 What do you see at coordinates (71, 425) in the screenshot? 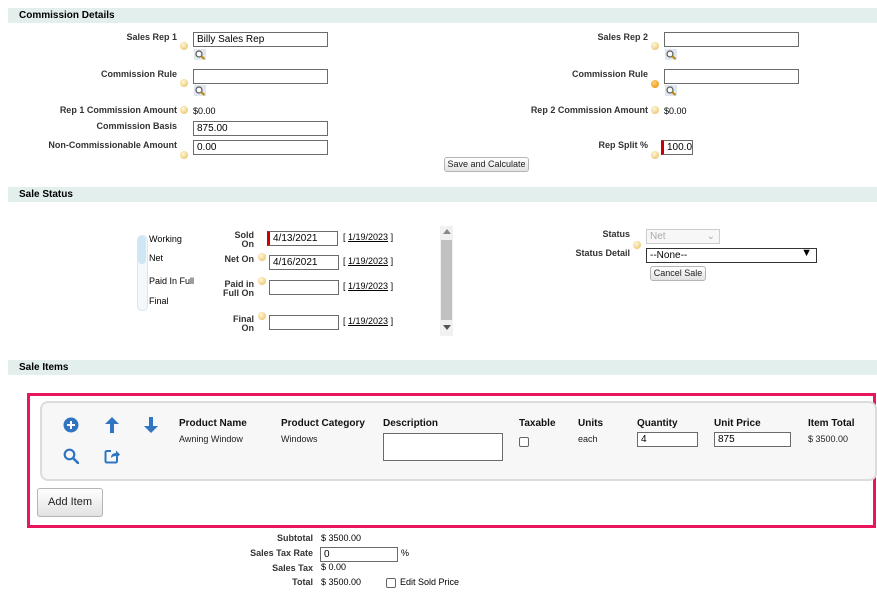
I see `plus-circle-icon` at bounding box center [71, 425].